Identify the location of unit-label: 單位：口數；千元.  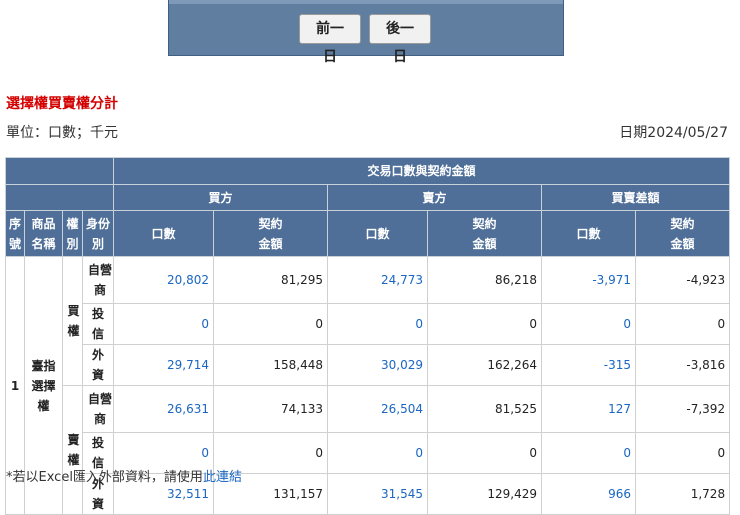
(62, 133).